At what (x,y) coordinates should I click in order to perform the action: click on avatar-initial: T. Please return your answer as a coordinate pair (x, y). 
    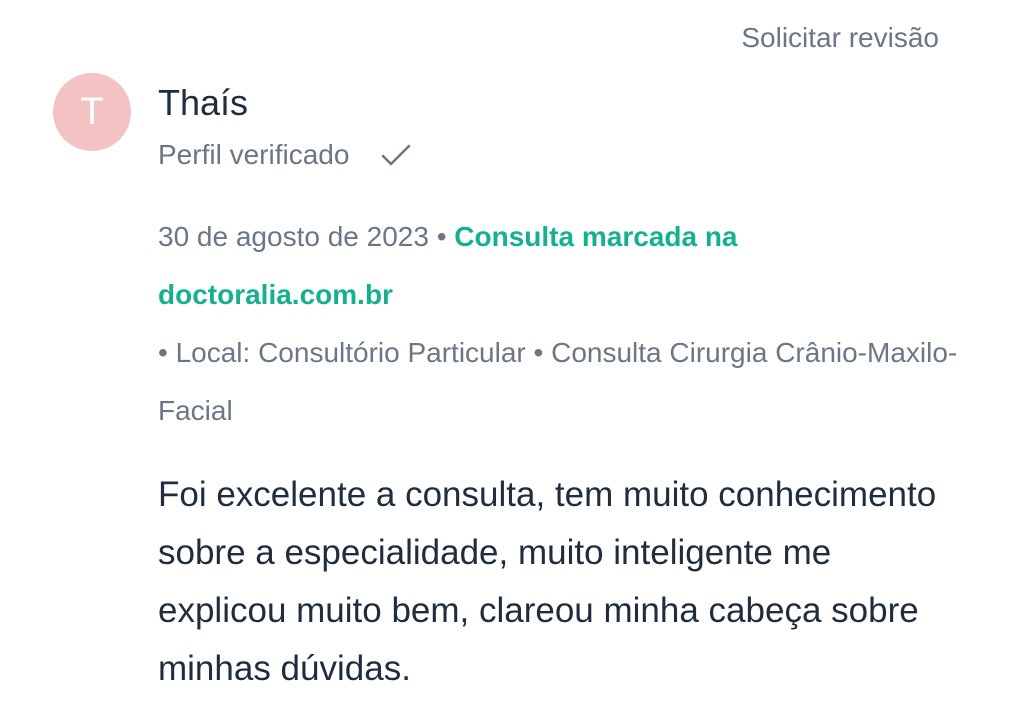
    Looking at the image, I should click on (92, 111).